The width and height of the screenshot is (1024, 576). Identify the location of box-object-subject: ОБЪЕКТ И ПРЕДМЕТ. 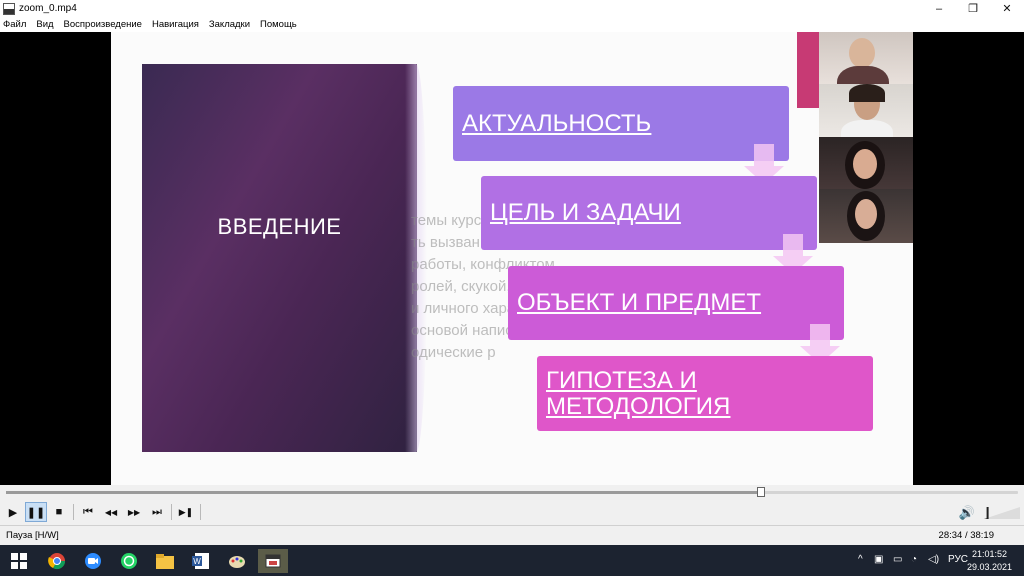
(676, 303).